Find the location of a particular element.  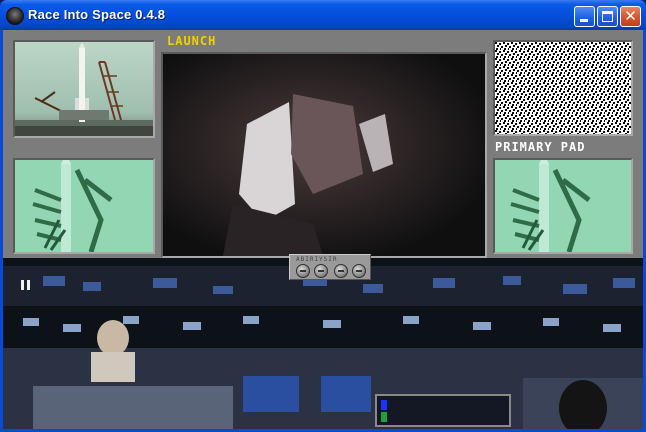

stop-icon is located at coordinates (321, 271).